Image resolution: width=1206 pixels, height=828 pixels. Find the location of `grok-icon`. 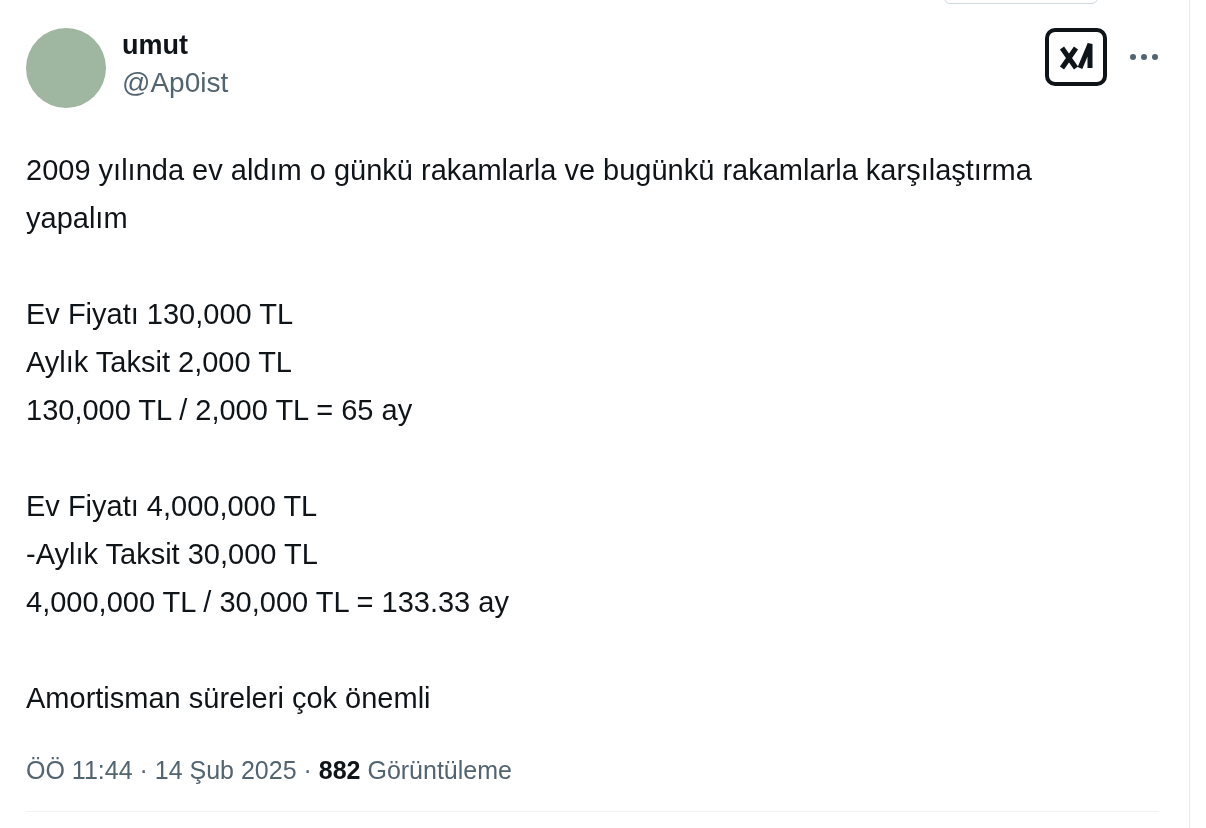

grok-icon is located at coordinates (1076, 57).